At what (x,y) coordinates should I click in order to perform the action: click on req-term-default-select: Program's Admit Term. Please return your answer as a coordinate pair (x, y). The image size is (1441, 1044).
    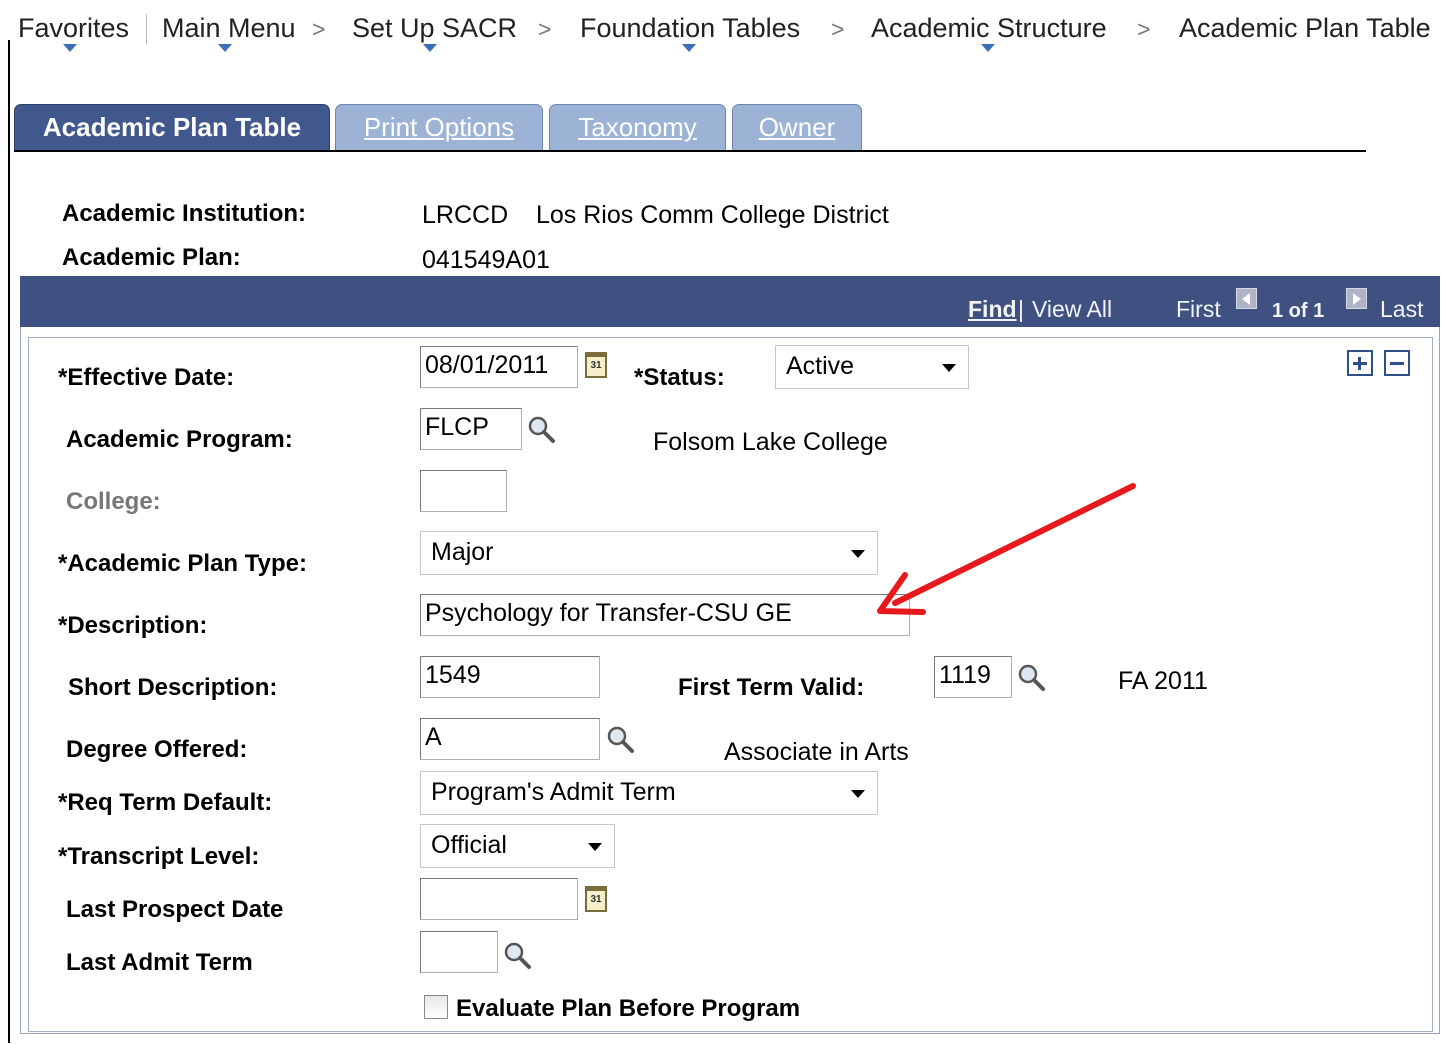
    Looking at the image, I should click on (649, 793).